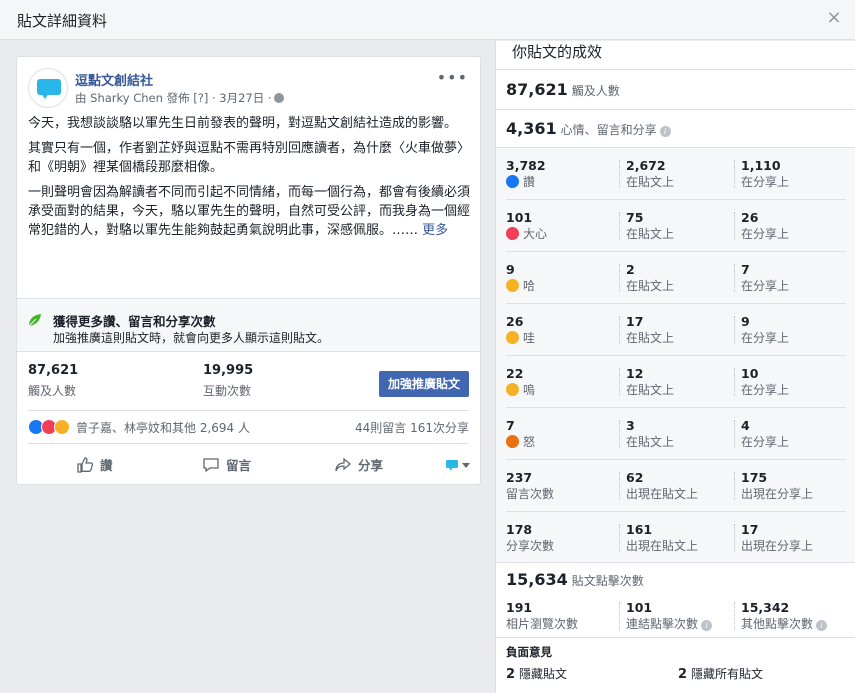 The width and height of the screenshot is (855, 693). I want to click on wow-reaction-icon, so click(62, 427).